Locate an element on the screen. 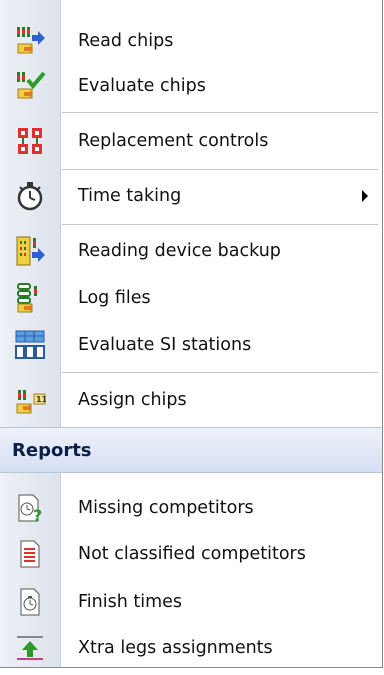 Image resolution: width=384 pixels, height=675 pixels. menu-item-label: Xtra legs assignments is located at coordinates (175, 648).